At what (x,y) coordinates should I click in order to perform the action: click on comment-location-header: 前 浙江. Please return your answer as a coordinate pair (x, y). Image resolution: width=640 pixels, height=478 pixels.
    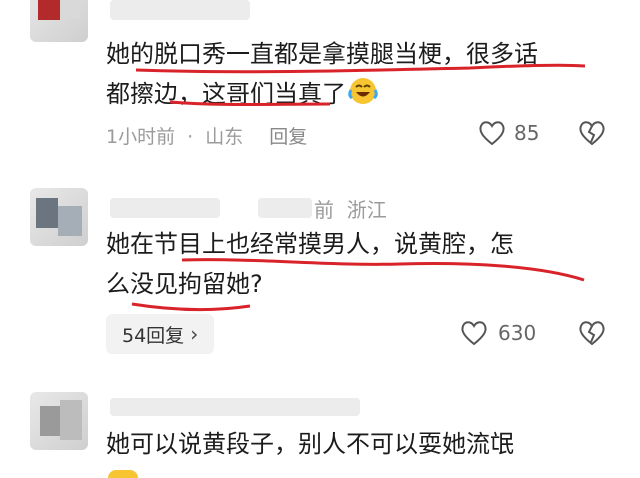
    Looking at the image, I should click on (350, 210).